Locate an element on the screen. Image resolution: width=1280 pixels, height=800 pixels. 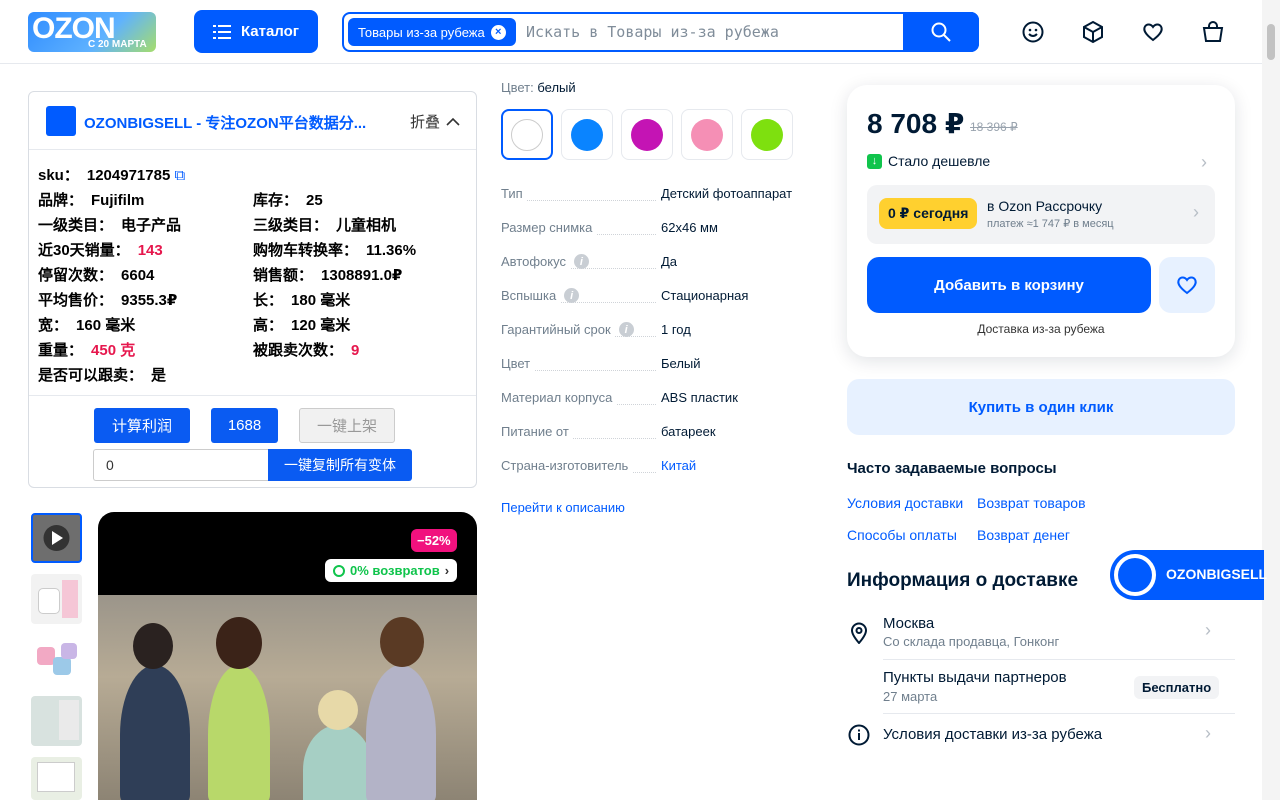
search-button is located at coordinates (941, 32).